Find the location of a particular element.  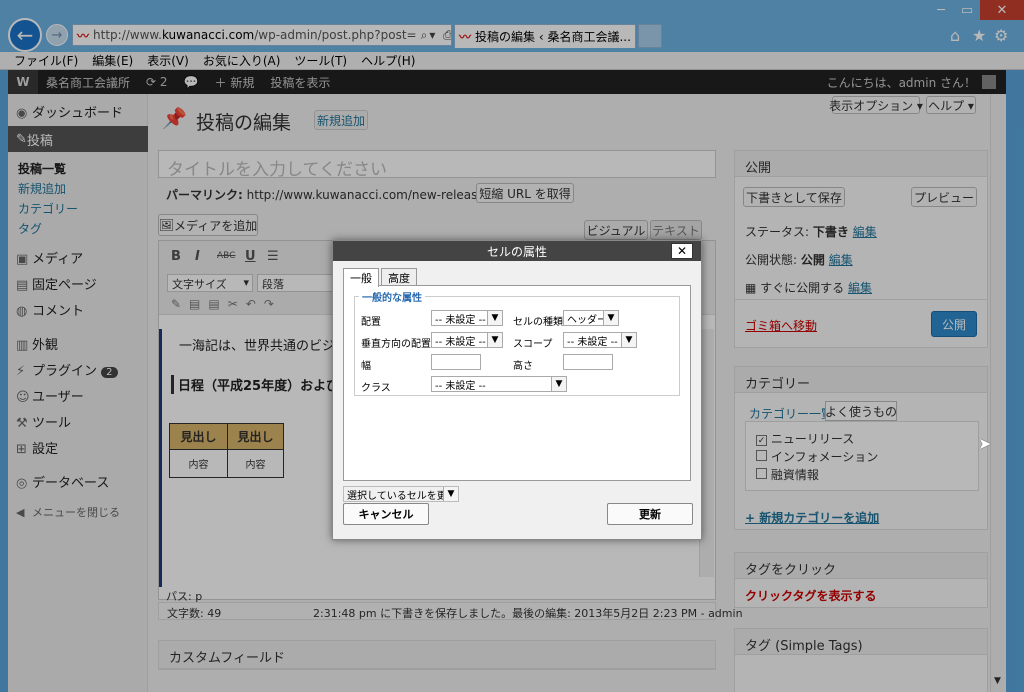

height-input is located at coordinates (588, 362).